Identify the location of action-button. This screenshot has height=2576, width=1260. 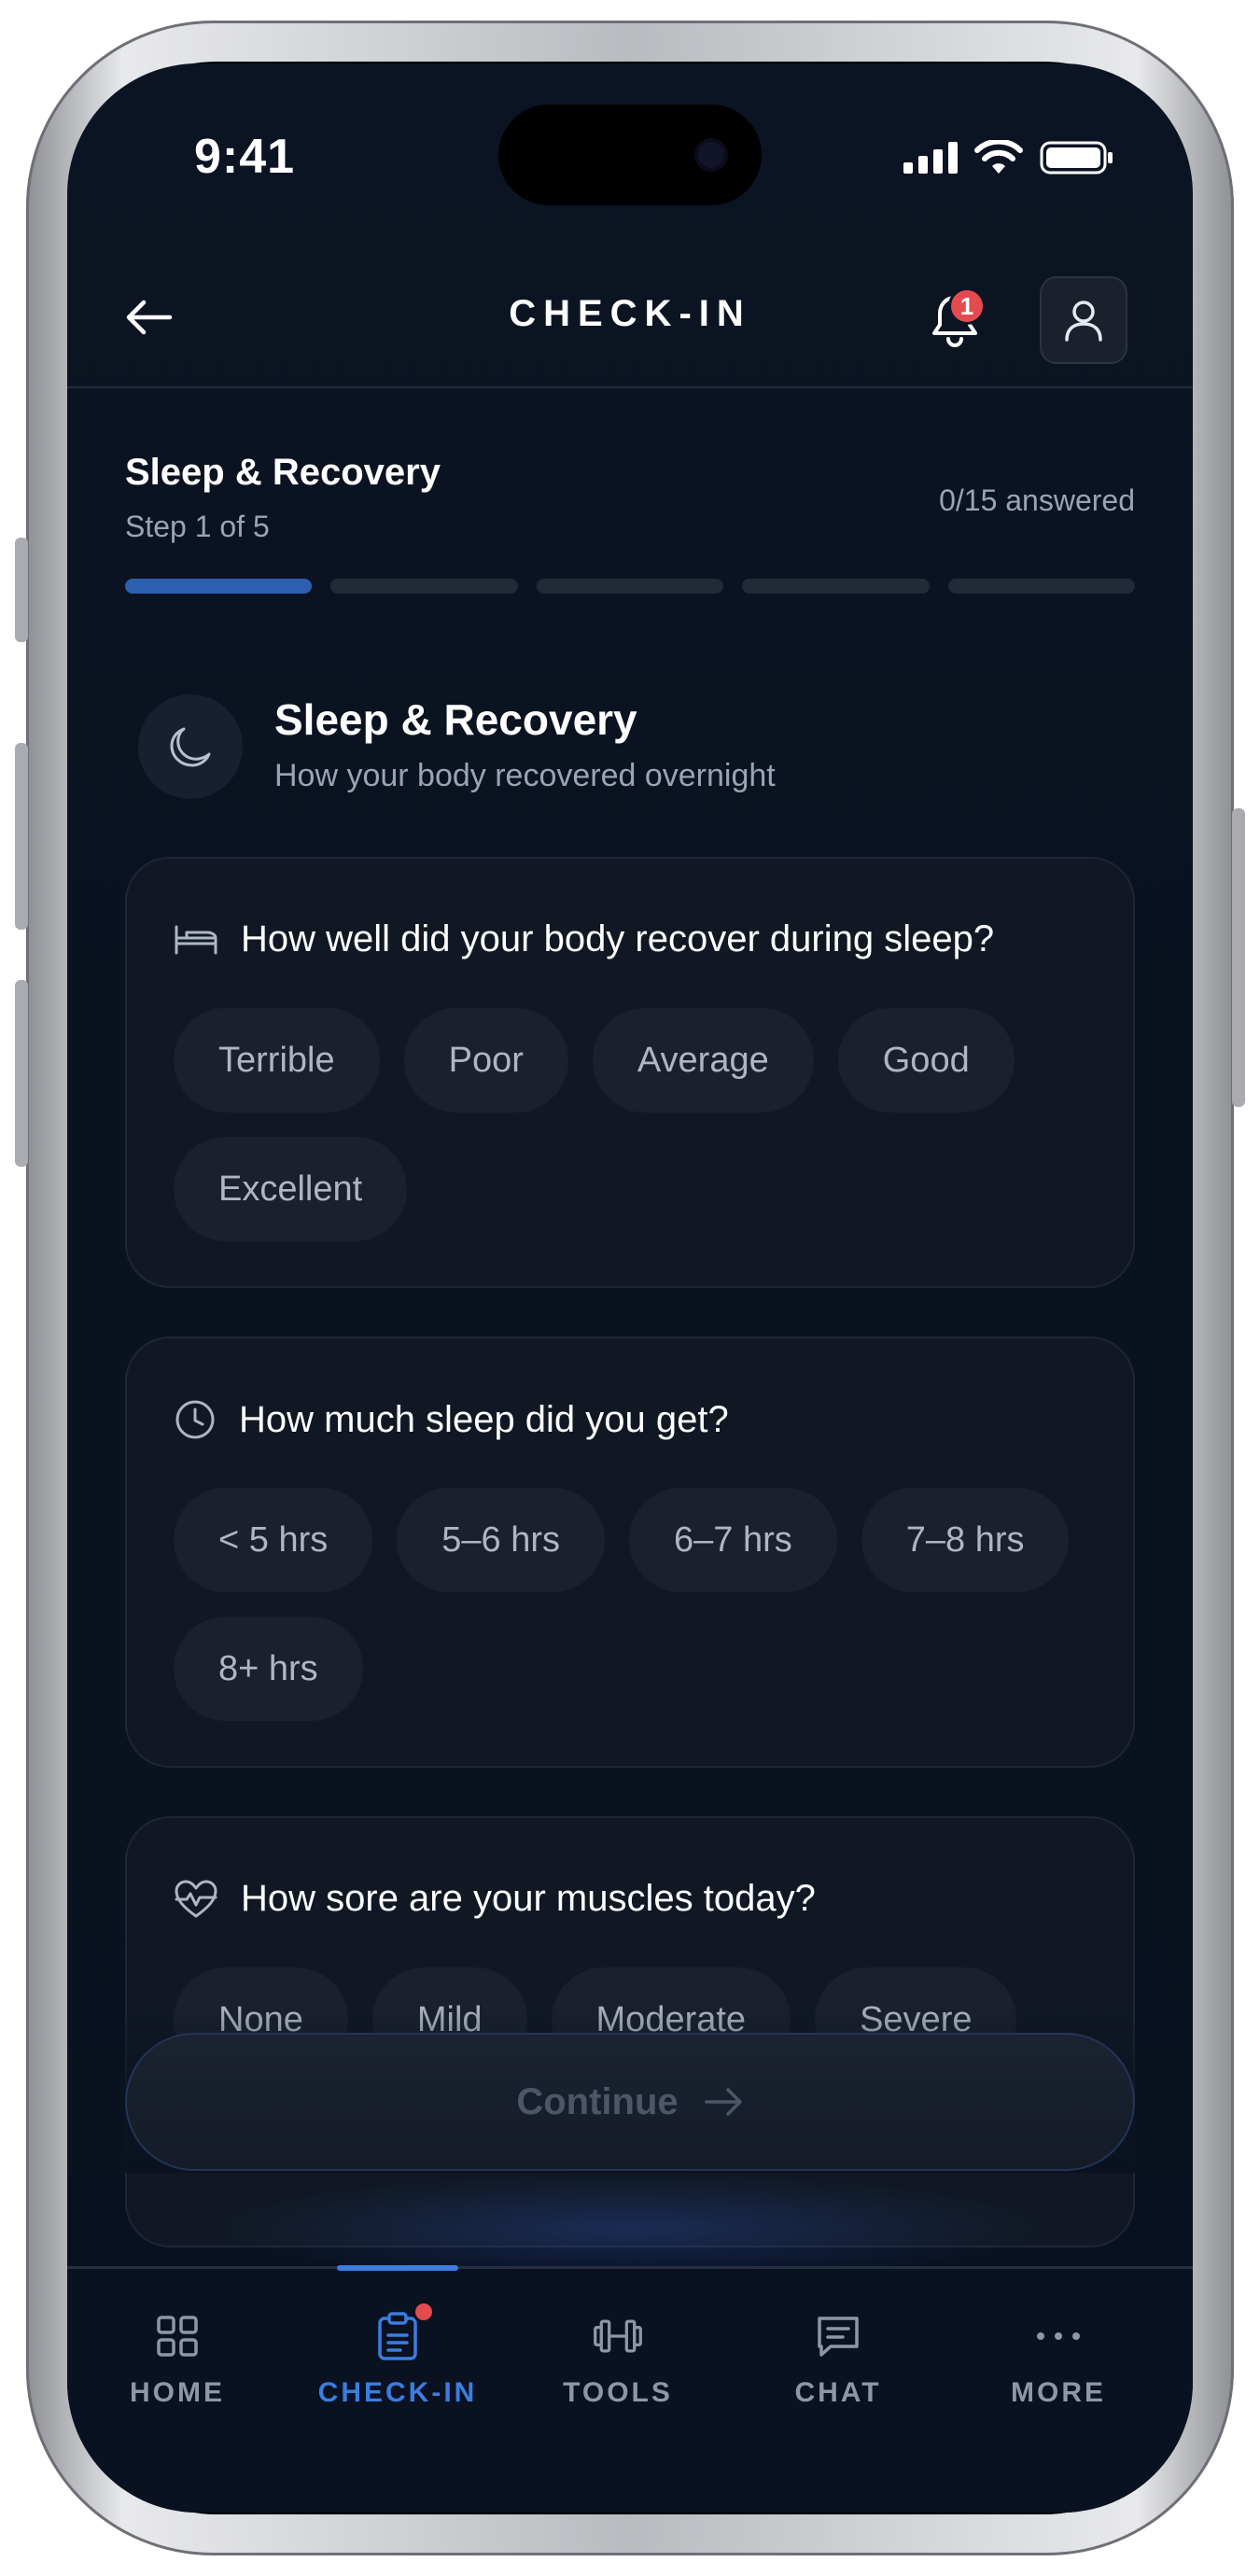
(21, 590).